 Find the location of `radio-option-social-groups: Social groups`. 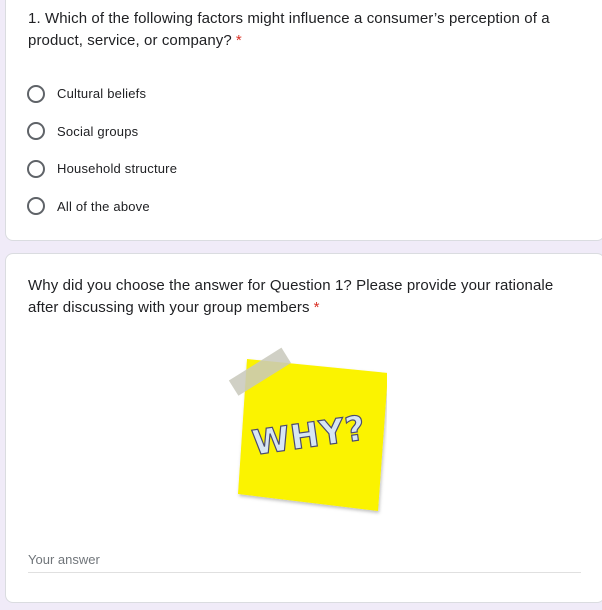

radio-option-social-groups: Social groups is located at coordinates (227, 132).